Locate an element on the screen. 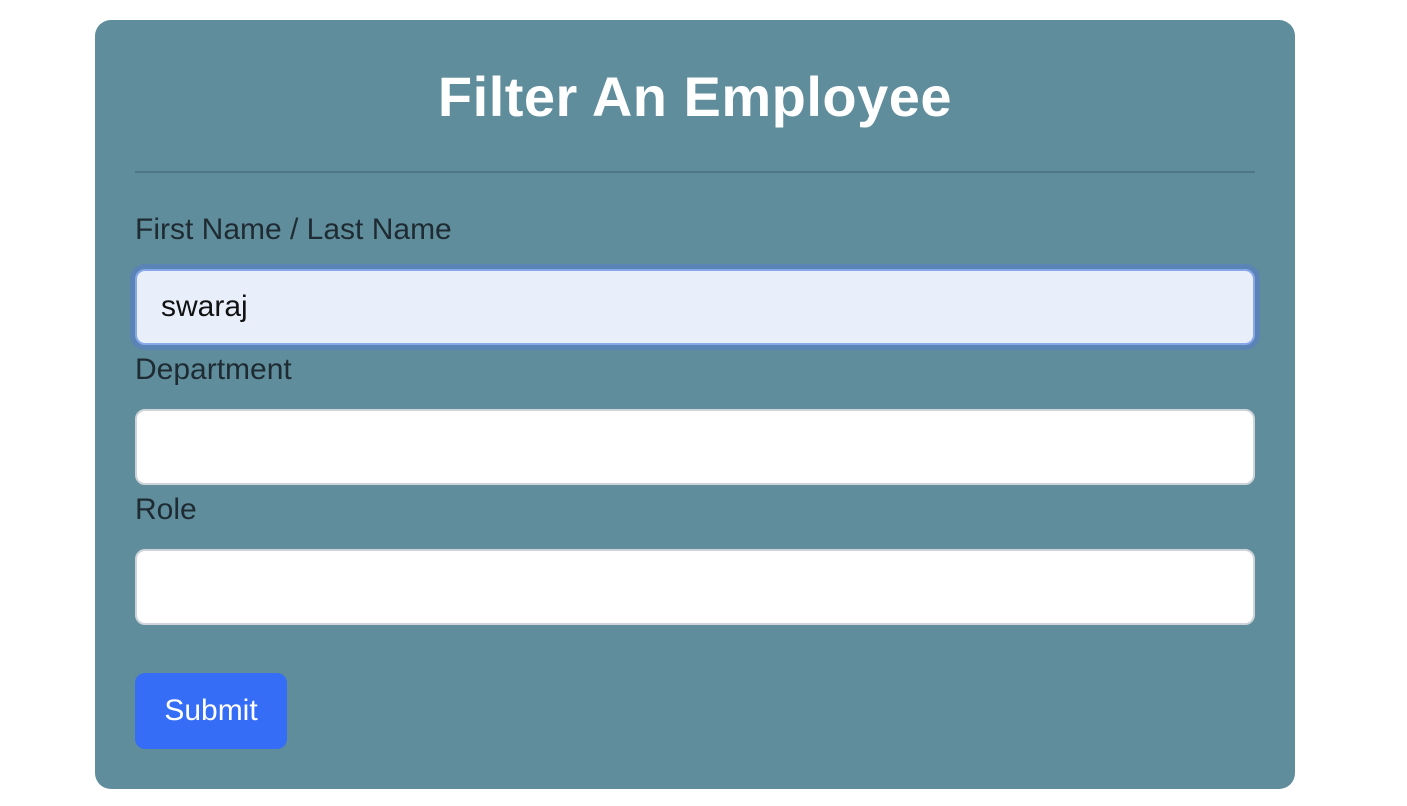 This screenshot has width=1407, height=806. department-input is located at coordinates (695, 447).